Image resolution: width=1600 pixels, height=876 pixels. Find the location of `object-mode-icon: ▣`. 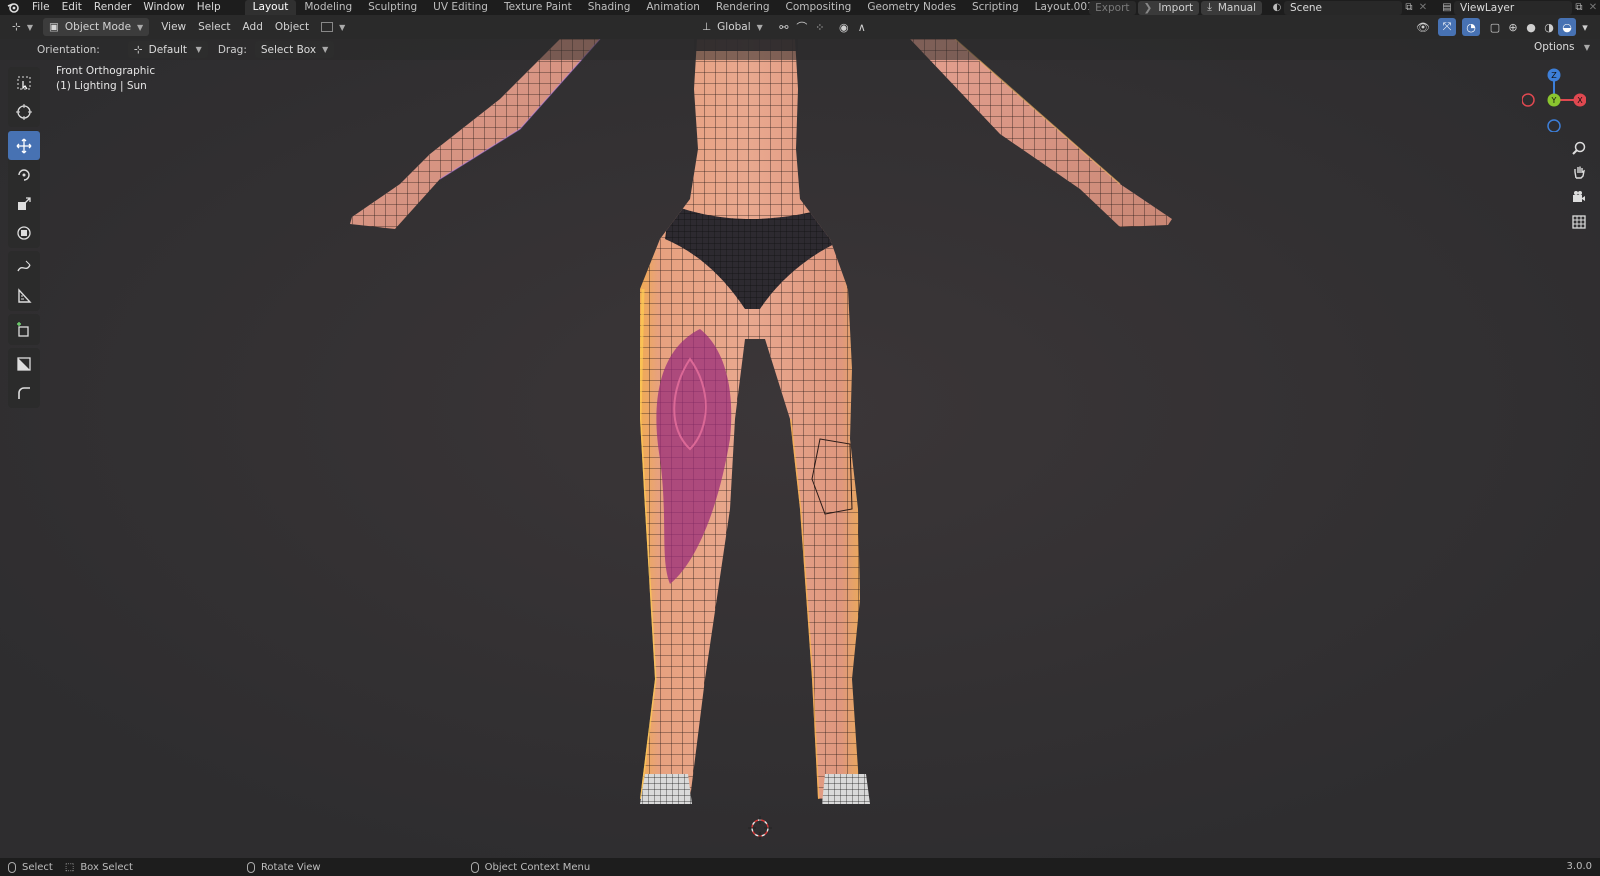

object-mode-icon: ▣ is located at coordinates (53, 27).